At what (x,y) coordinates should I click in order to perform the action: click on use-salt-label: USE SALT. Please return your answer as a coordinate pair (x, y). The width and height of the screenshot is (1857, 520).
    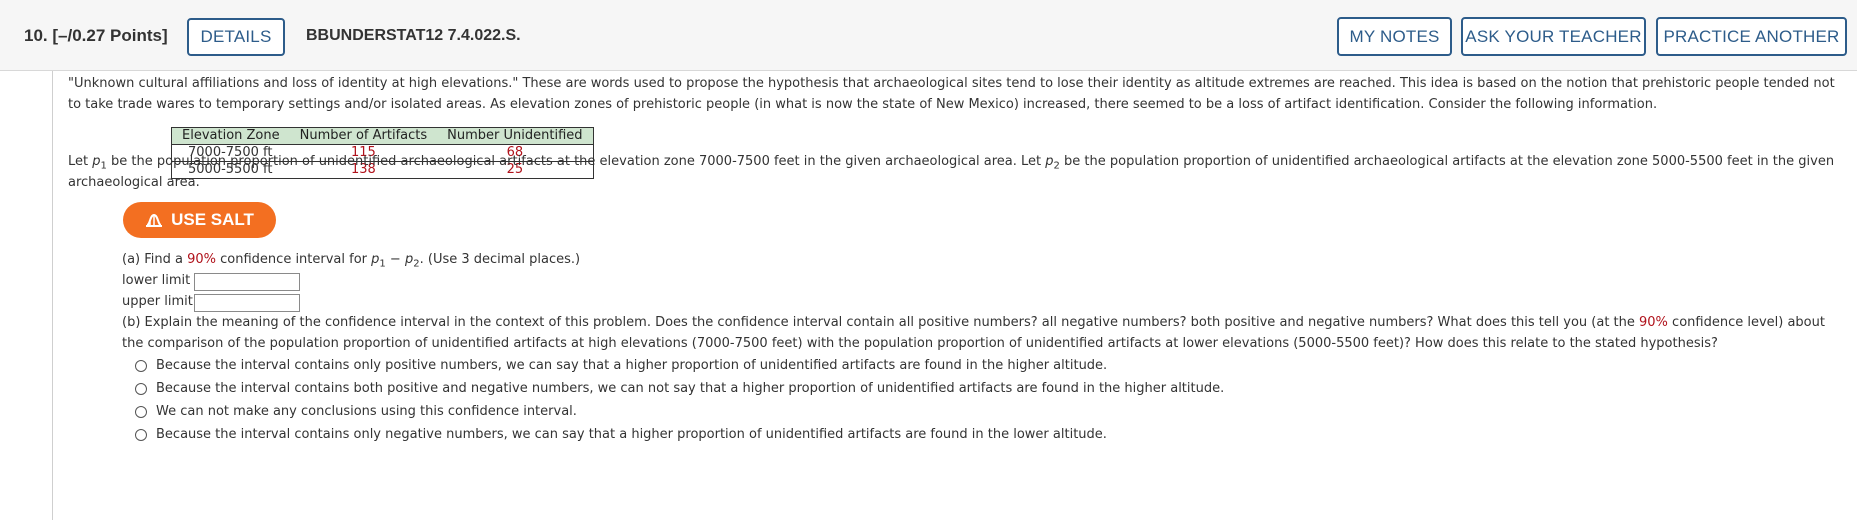
    Looking at the image, I should click on (212, 219).